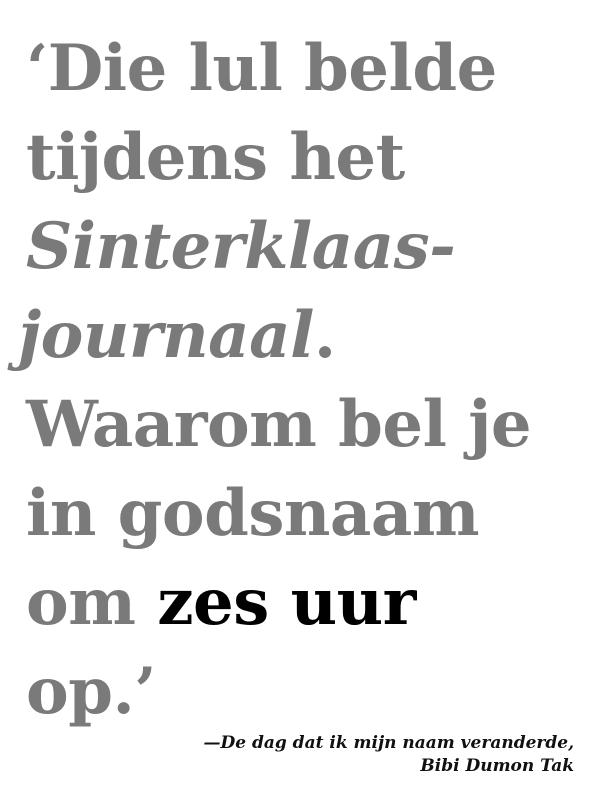 This screenshot has height=800, width=600. Describe the element at coordinates (215, 157) in the screenshot. I see `quote-line-2: tijdens het` at that location.